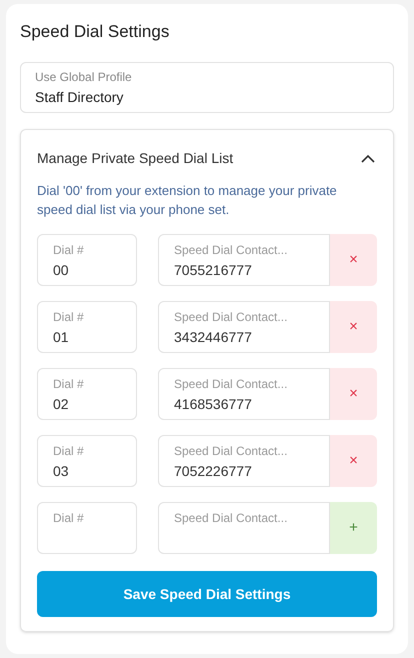  Describe the element at coordinates (244, 260) in the screenshot. I see `contact-field: Speed Dial Contact... 7055216777` at that location.